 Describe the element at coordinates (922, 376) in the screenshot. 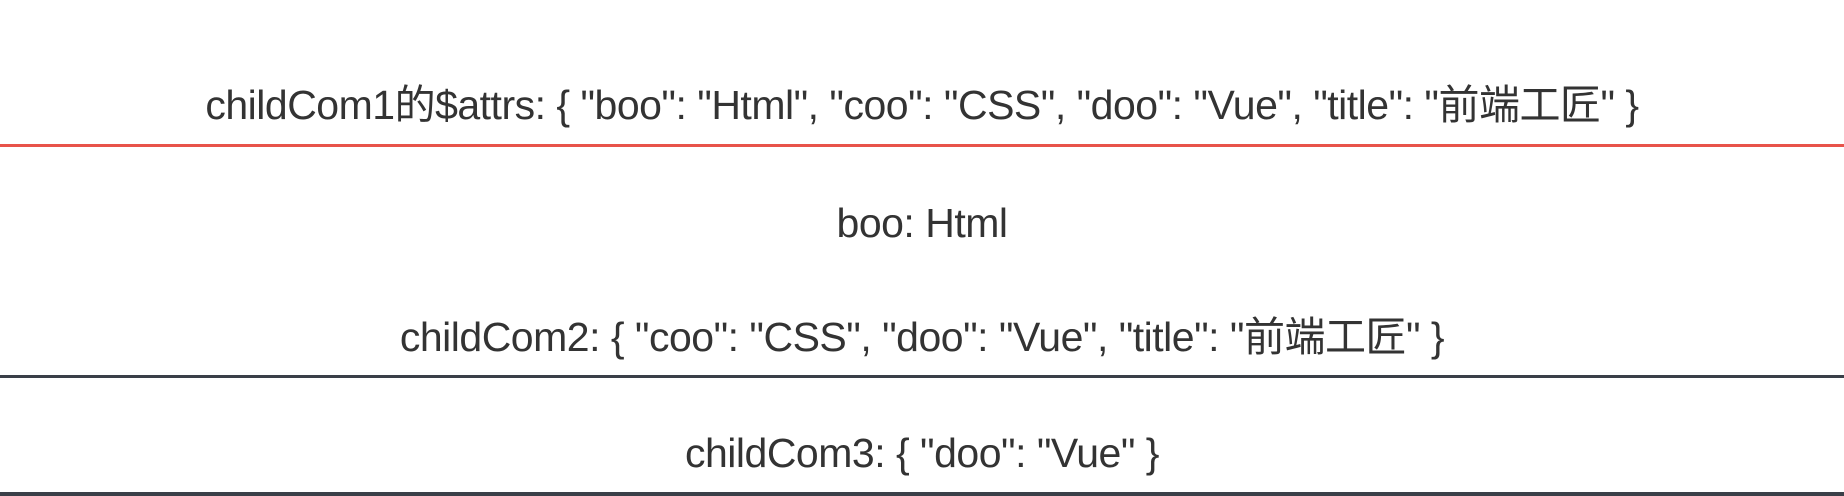

I see `dark-divider` at that location.